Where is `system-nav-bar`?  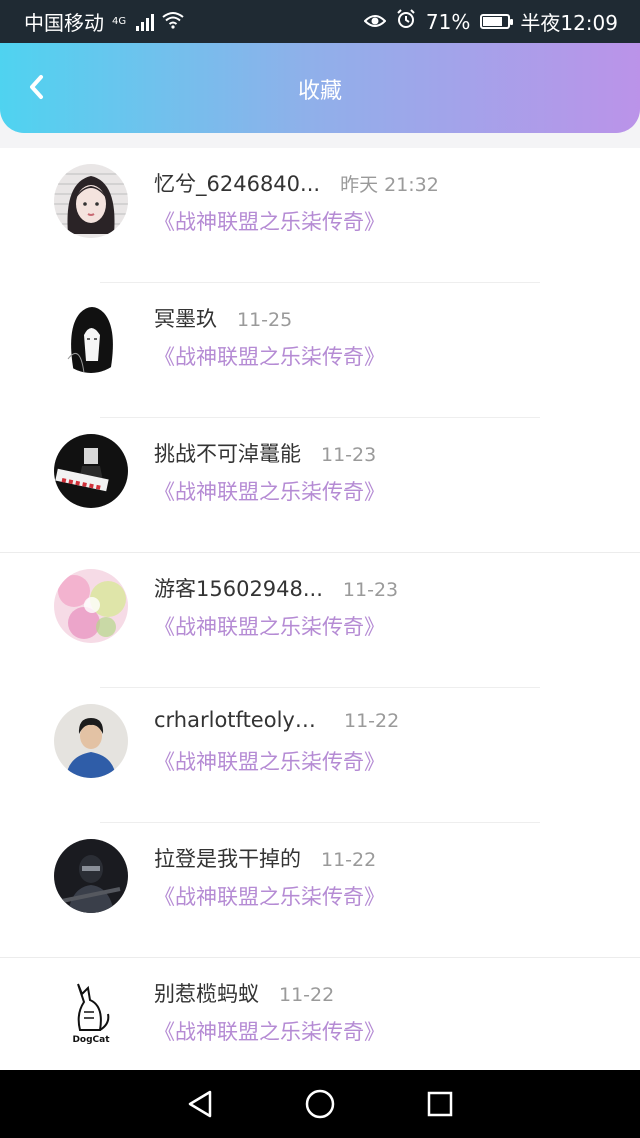 system-nav-bar is located at coordinates (320, 1104).